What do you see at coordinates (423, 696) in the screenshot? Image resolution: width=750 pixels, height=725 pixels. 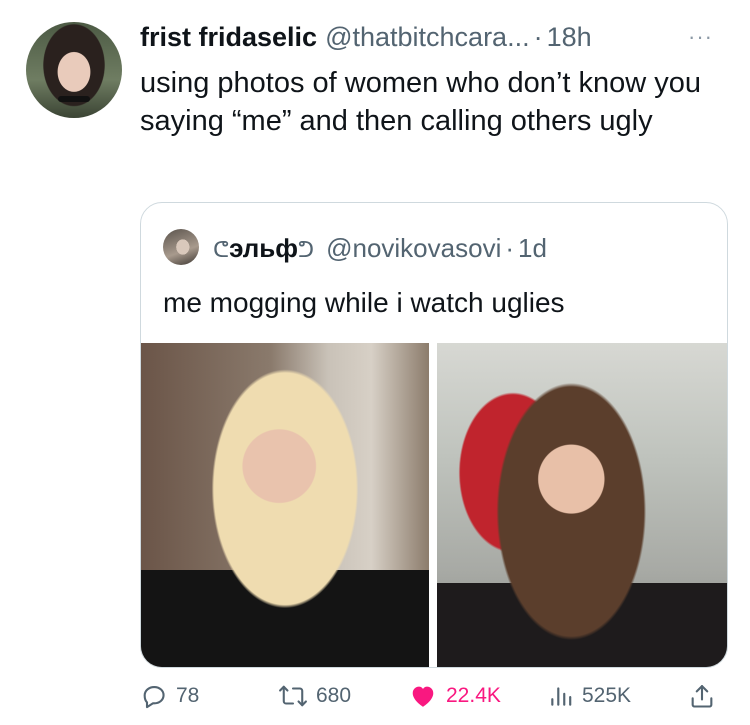 I see `like-icon` at bounding box center [423, 696].